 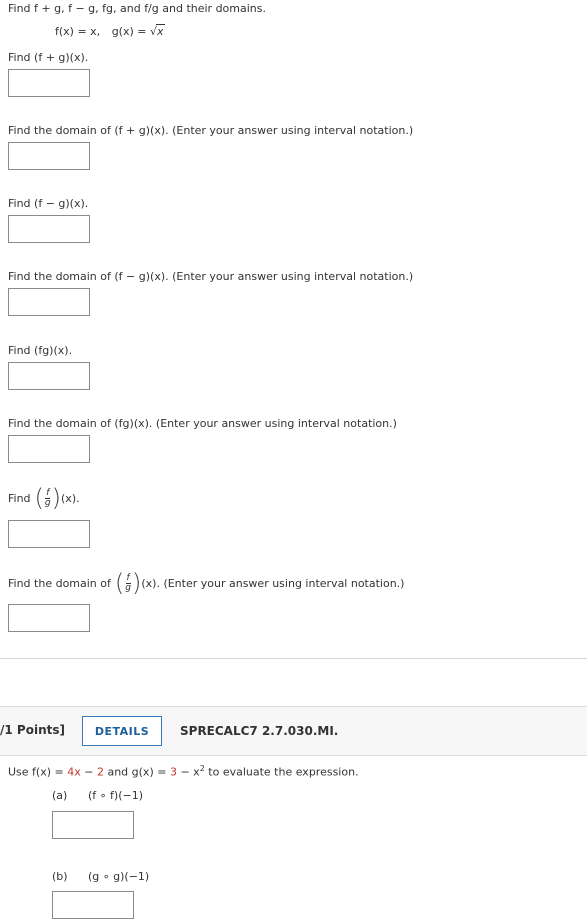 What do you see at coordinates (49, 229) in the screenshot?
I see `answer-f-minus-g` at bounding box center [49, 229].